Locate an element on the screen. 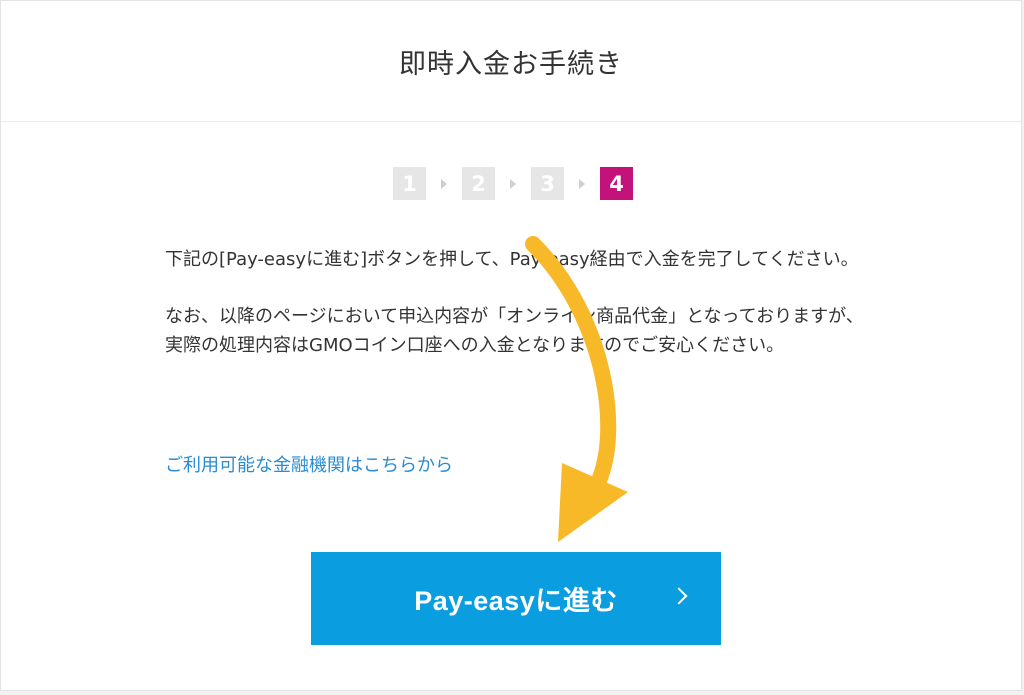 The height and width of the screenshot is (695, 1024). page-title: 即時入金お手続き is located at coordinates (511, 64).